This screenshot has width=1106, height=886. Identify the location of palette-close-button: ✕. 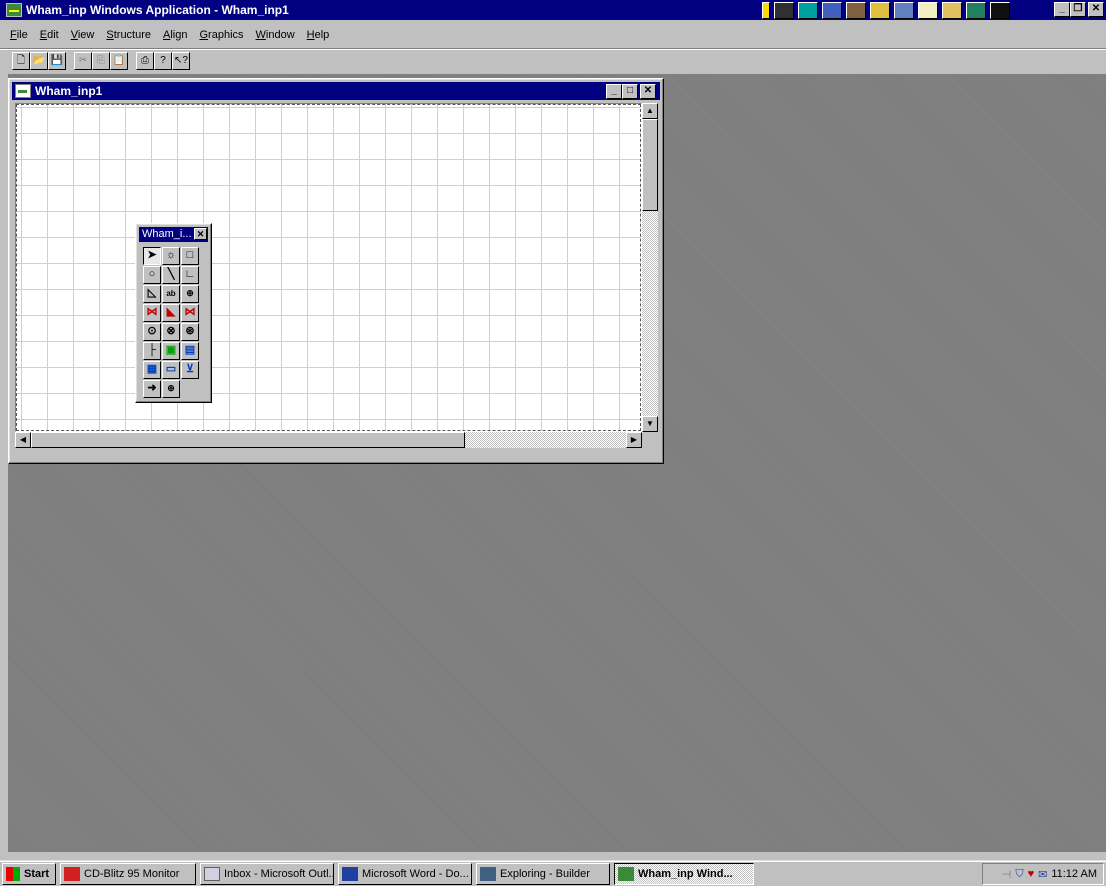
(200, 234).